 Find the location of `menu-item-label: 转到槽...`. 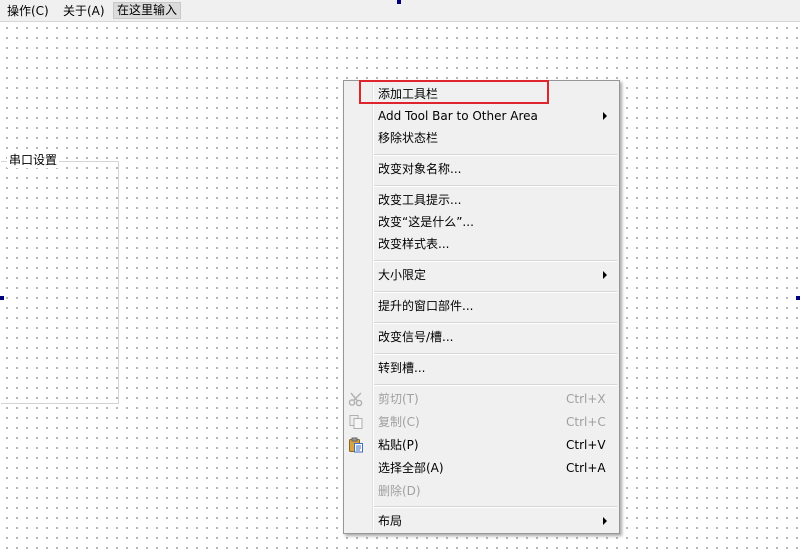

menu-item-label: 转到槽... is located at coordinates (402, 368).